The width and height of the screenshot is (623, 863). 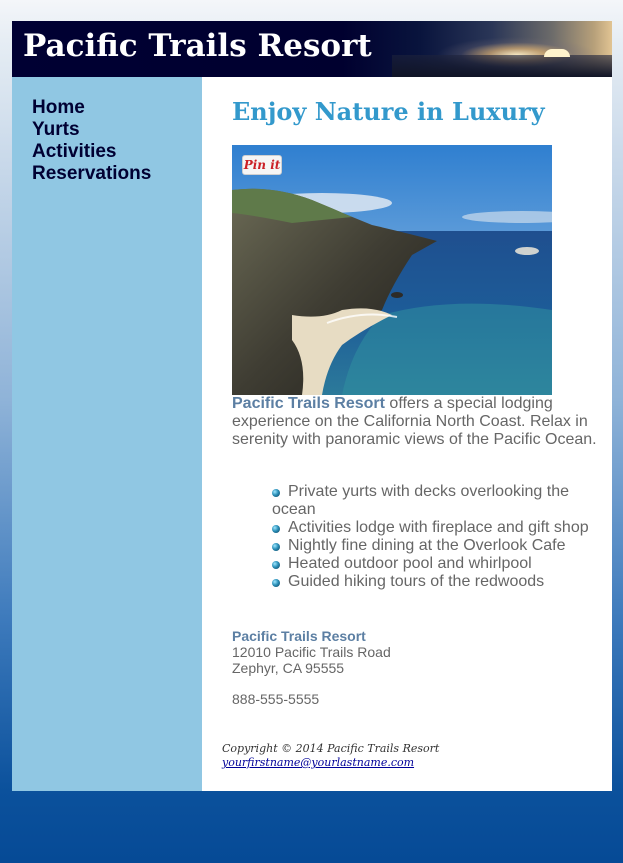 I want to click on horizon, so click(x=502, y=66).